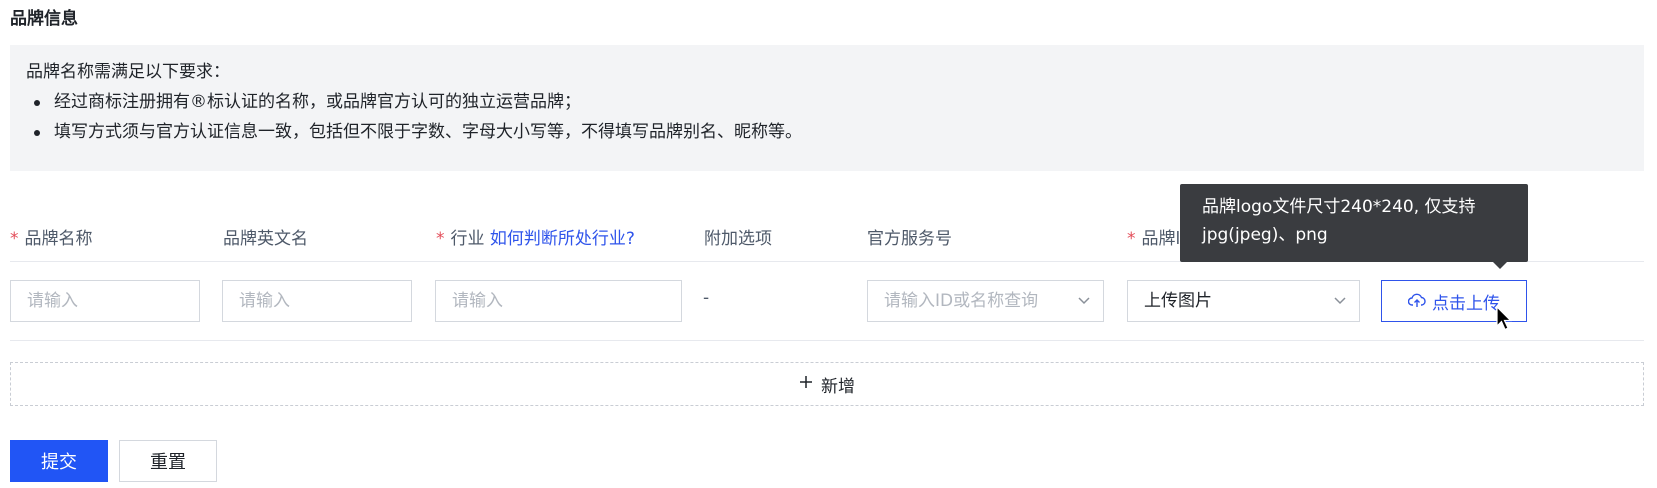  Describe the element at coordinates (1178, 301) in the screenshot. I see `logo-type-value: 上传图片` at that location.